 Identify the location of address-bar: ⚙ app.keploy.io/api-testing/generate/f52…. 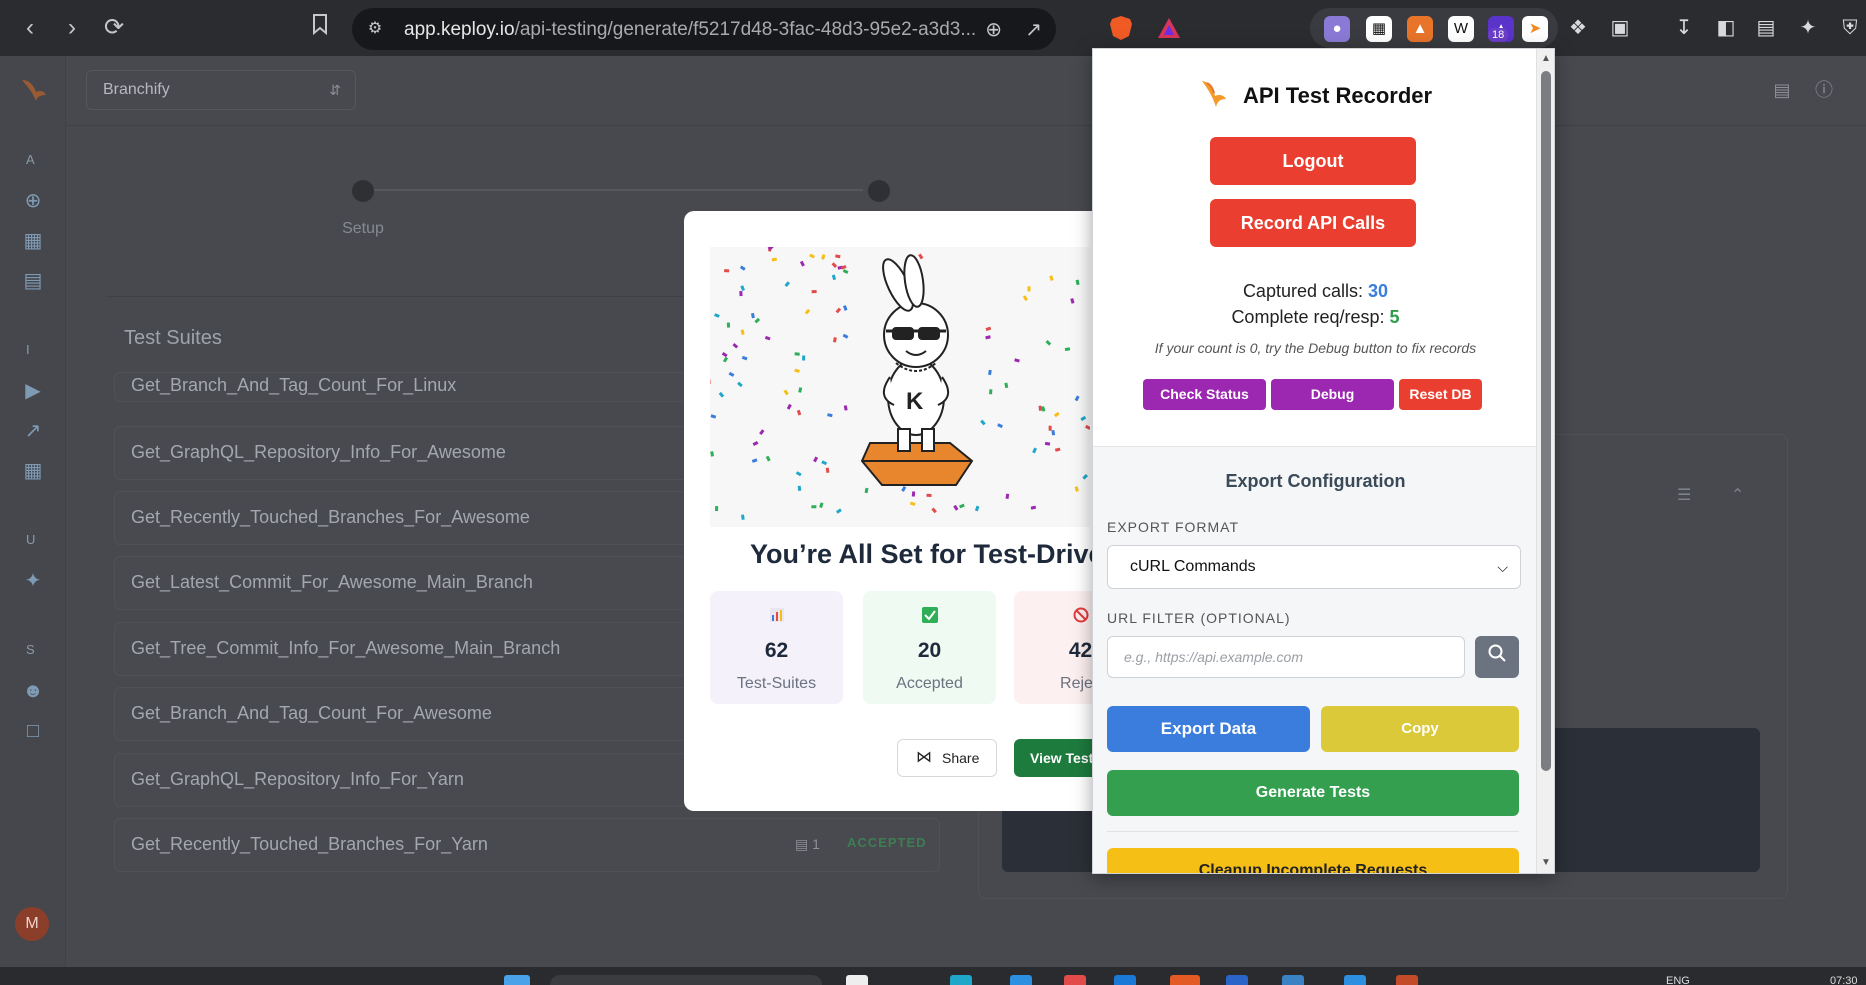
(704, 29).